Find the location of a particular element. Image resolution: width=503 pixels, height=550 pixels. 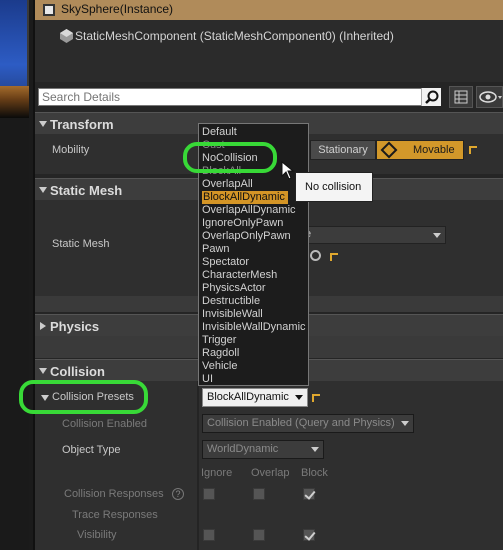

property-matrix-button is located at coordinates (461, 97).